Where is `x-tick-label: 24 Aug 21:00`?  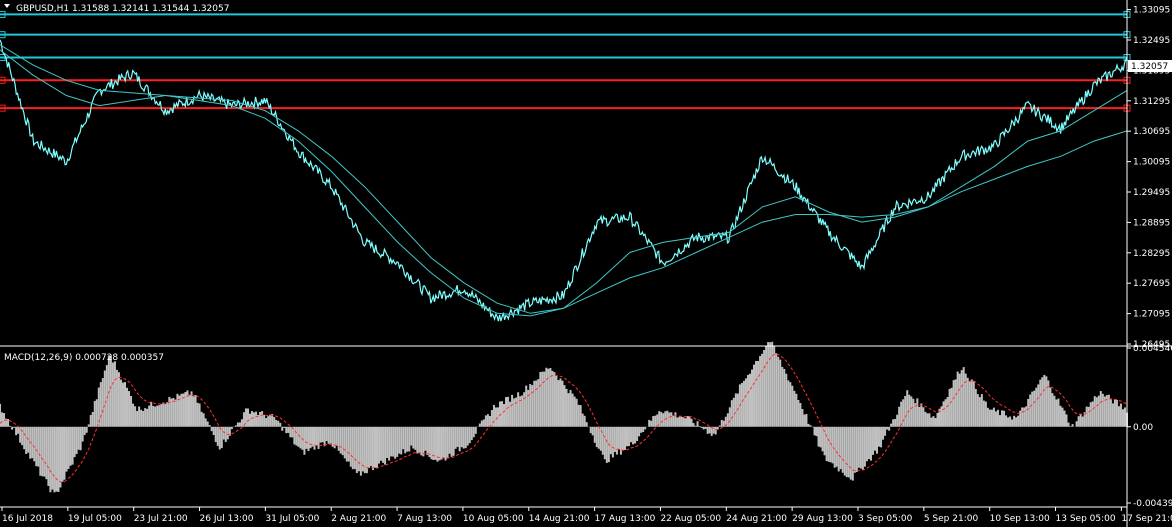 x-tick-label: 24 Aug 21:00 is located at coordinates (756, 519).